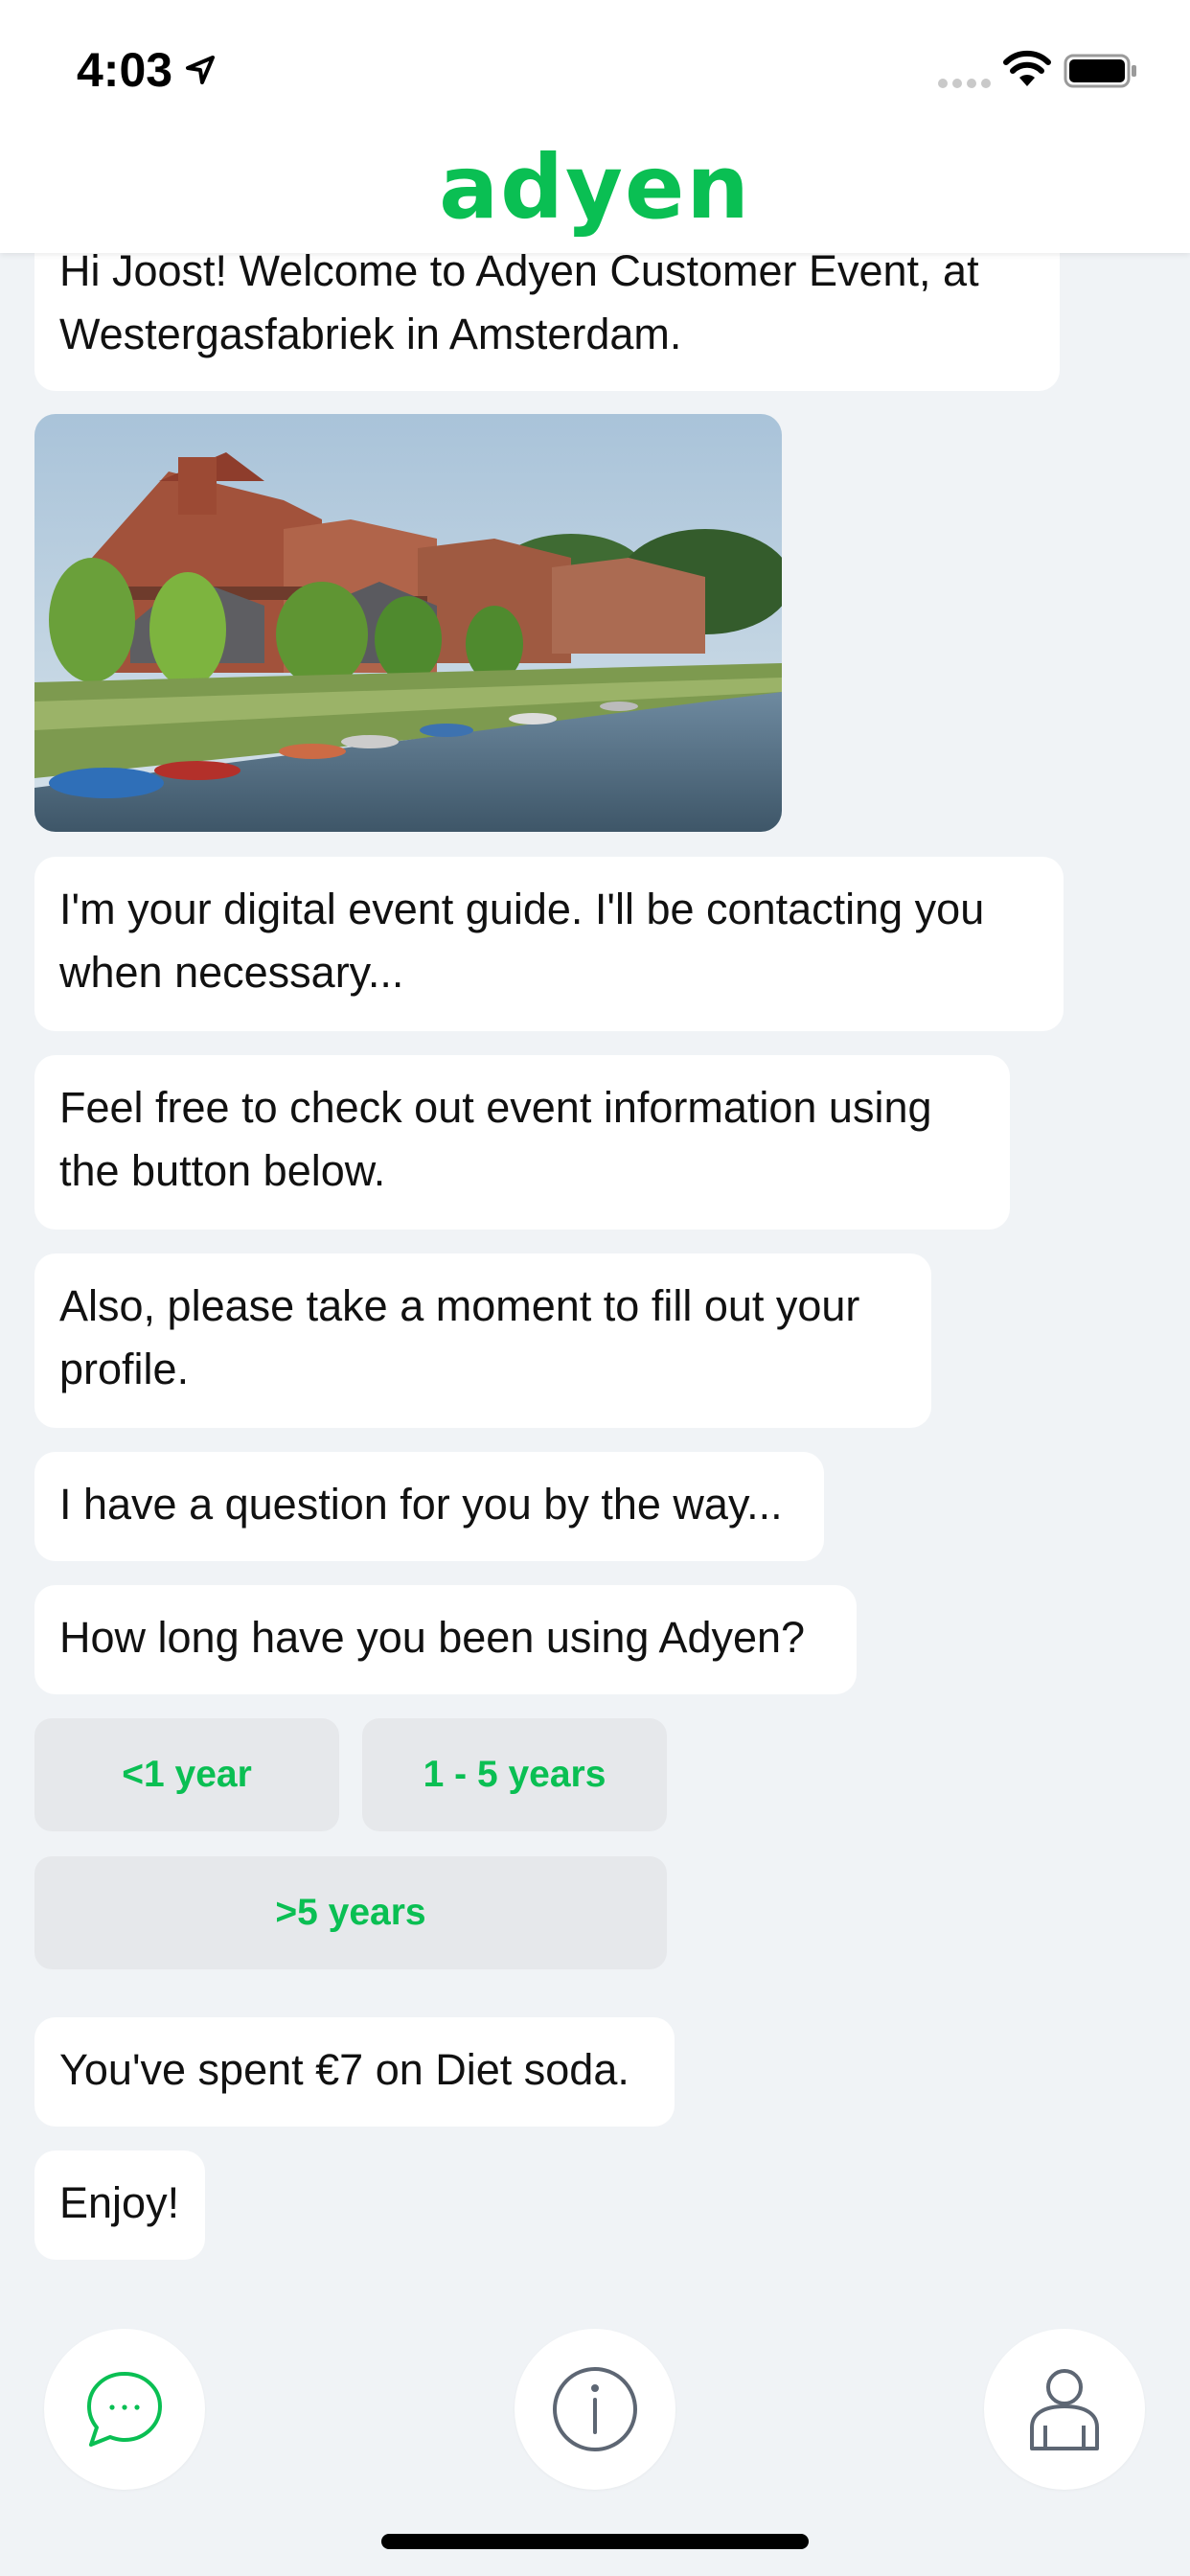  What do you see at coordinates (120, 2205) in the screenshot?
I see `message-bubble: Enjoy!` at bounding box center [120, 2205].